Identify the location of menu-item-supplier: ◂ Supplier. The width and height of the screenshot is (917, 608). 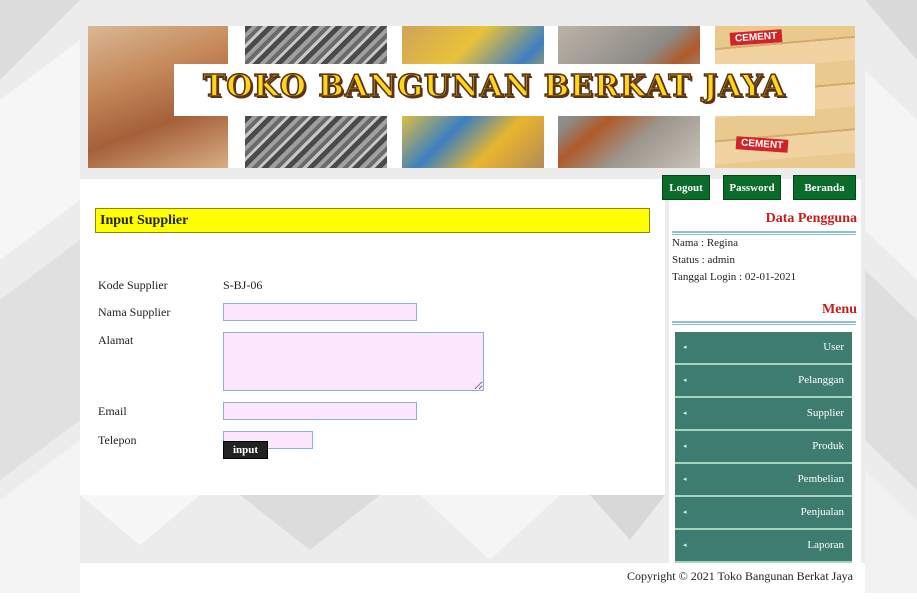
(763, 414).